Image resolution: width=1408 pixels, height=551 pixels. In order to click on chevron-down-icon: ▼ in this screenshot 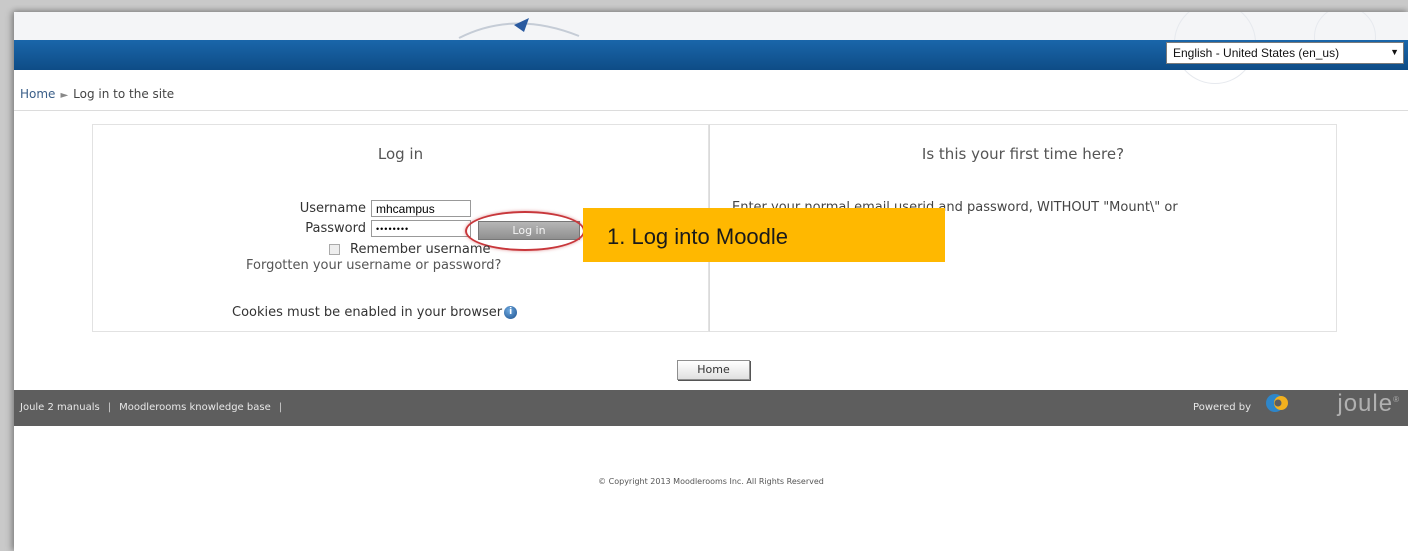, I will do `click(1394, 52)`.